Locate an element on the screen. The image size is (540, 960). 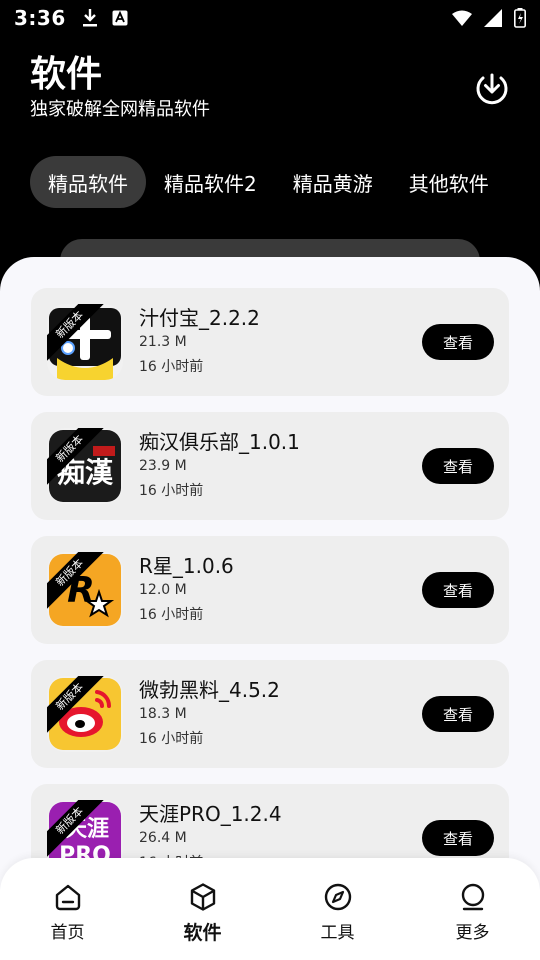
app-size: 12.0 M is located at coordinates (163, 590).